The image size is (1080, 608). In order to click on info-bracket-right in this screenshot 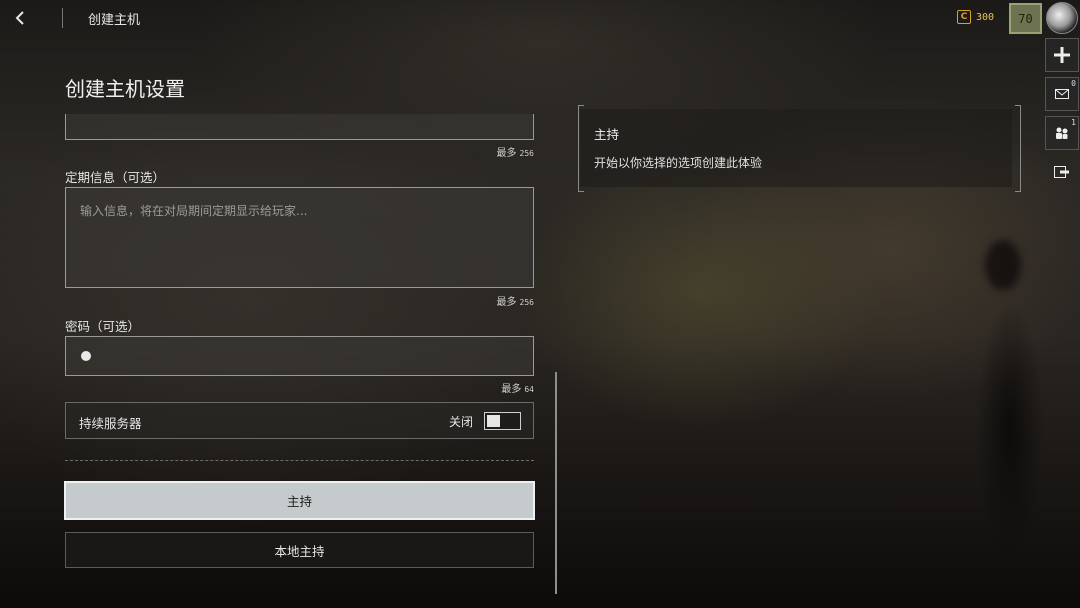, I will do `click(1018, 148)`.